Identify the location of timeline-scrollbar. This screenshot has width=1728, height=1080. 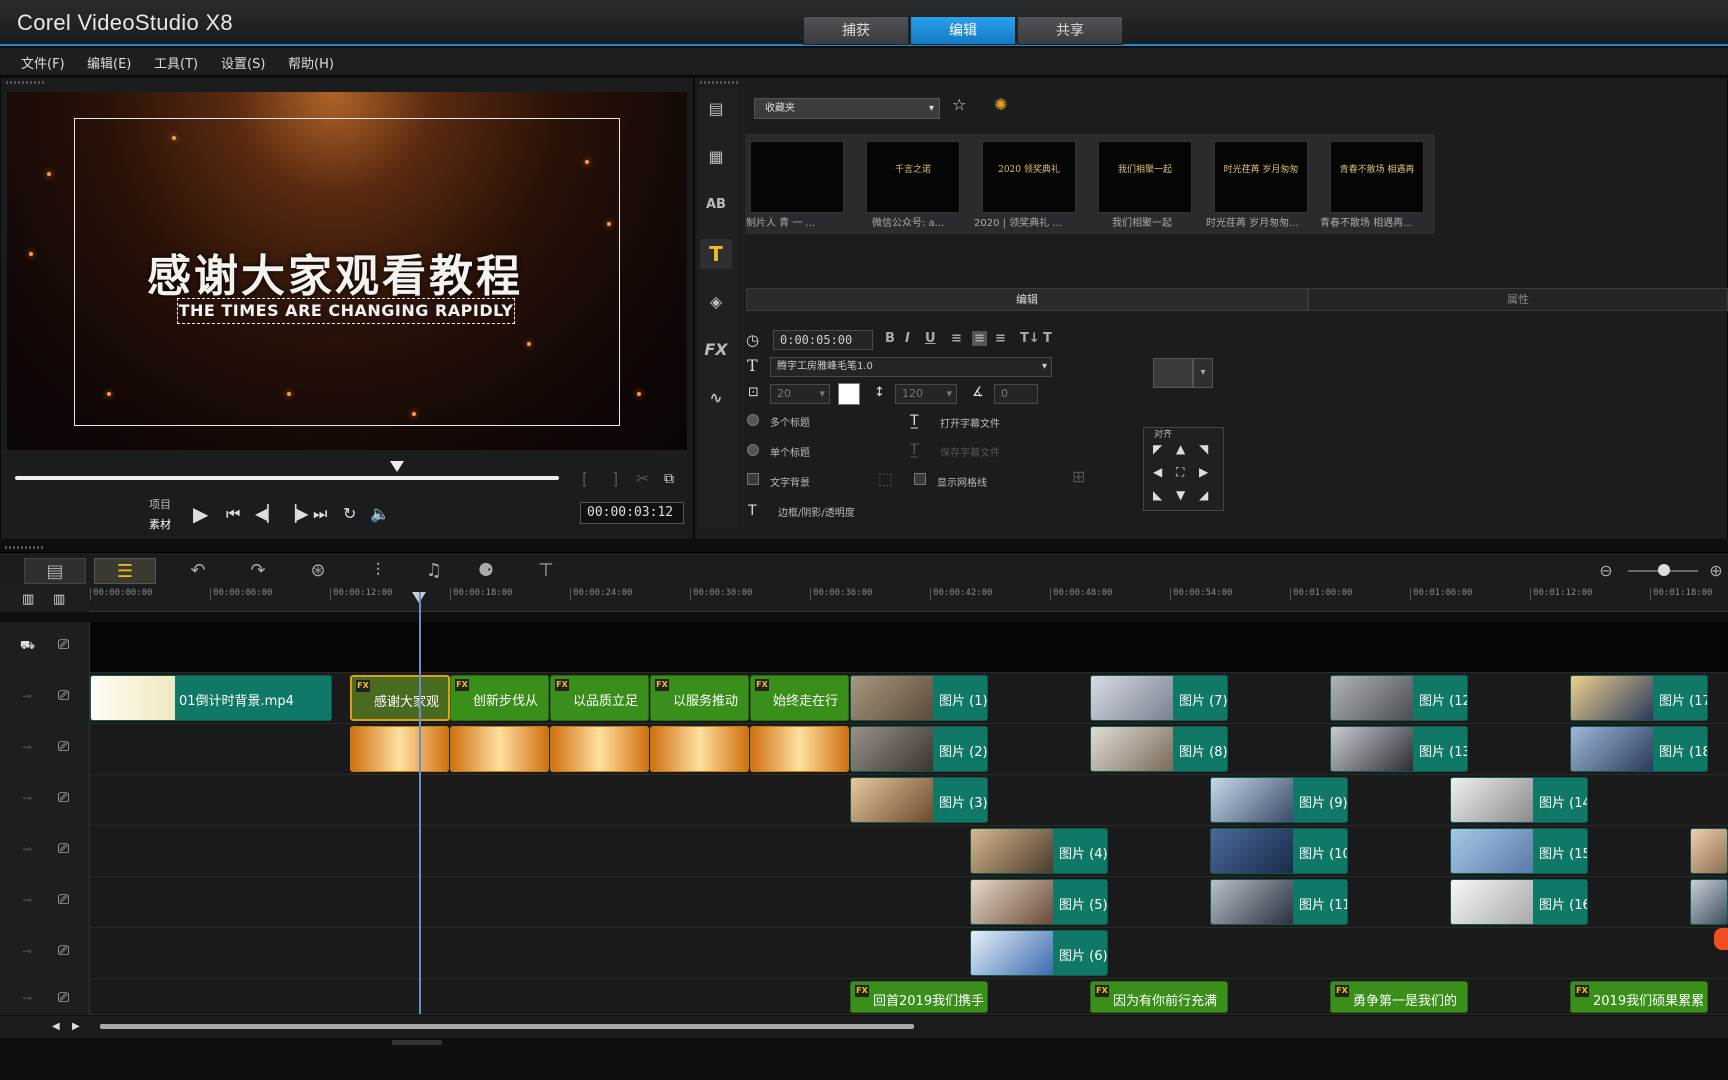
(507, 1026).